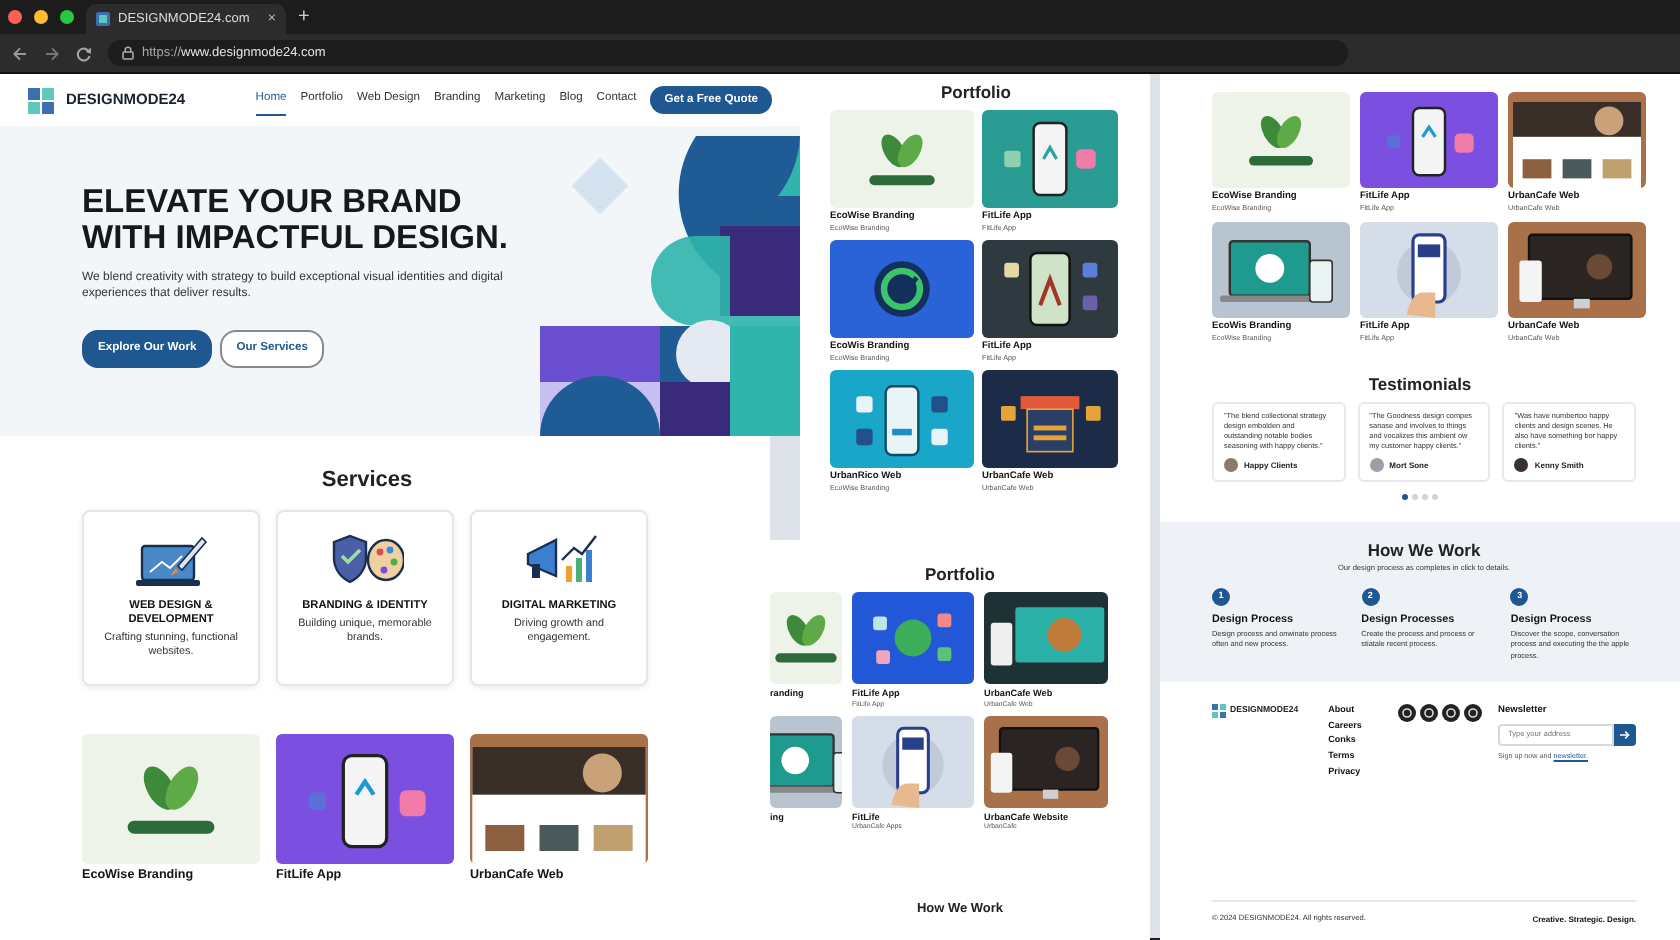  Describe the element at coordinates (1424, 550) in the screenshot. I see `section-heading: How We Work` at that location.